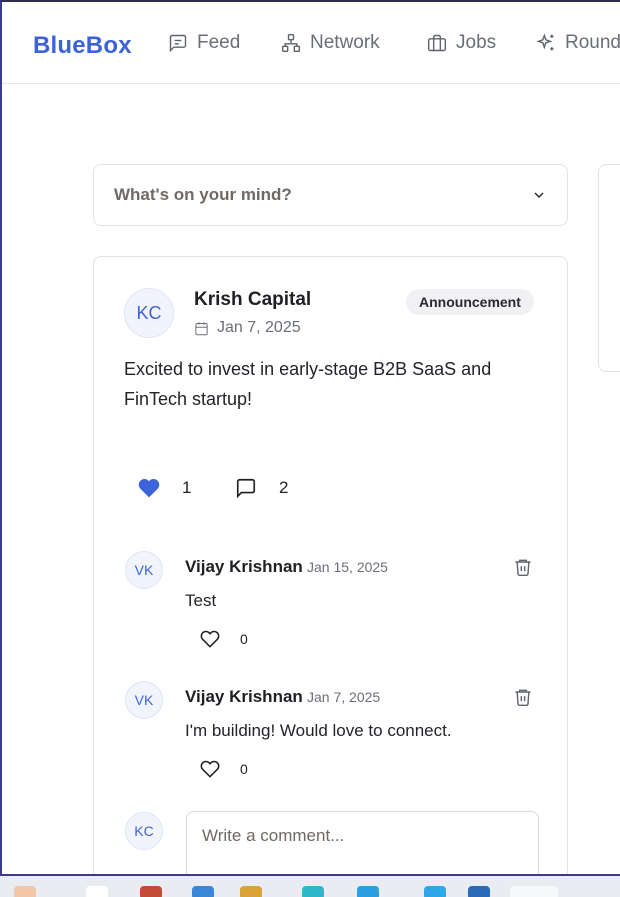  Describe the element at coordinates (261, 488) in the screenshot. I see `comment-button: 2` at that location.